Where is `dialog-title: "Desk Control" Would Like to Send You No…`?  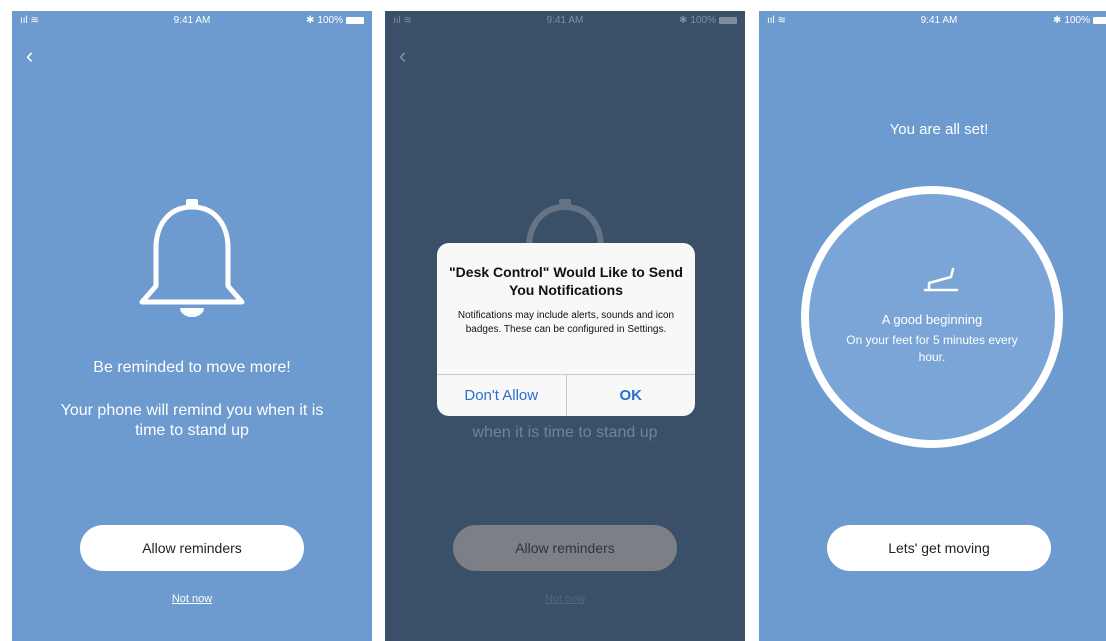
dialog-title: "Desk Control" Would Like to Send You No… is located at coordinates (566, 281).